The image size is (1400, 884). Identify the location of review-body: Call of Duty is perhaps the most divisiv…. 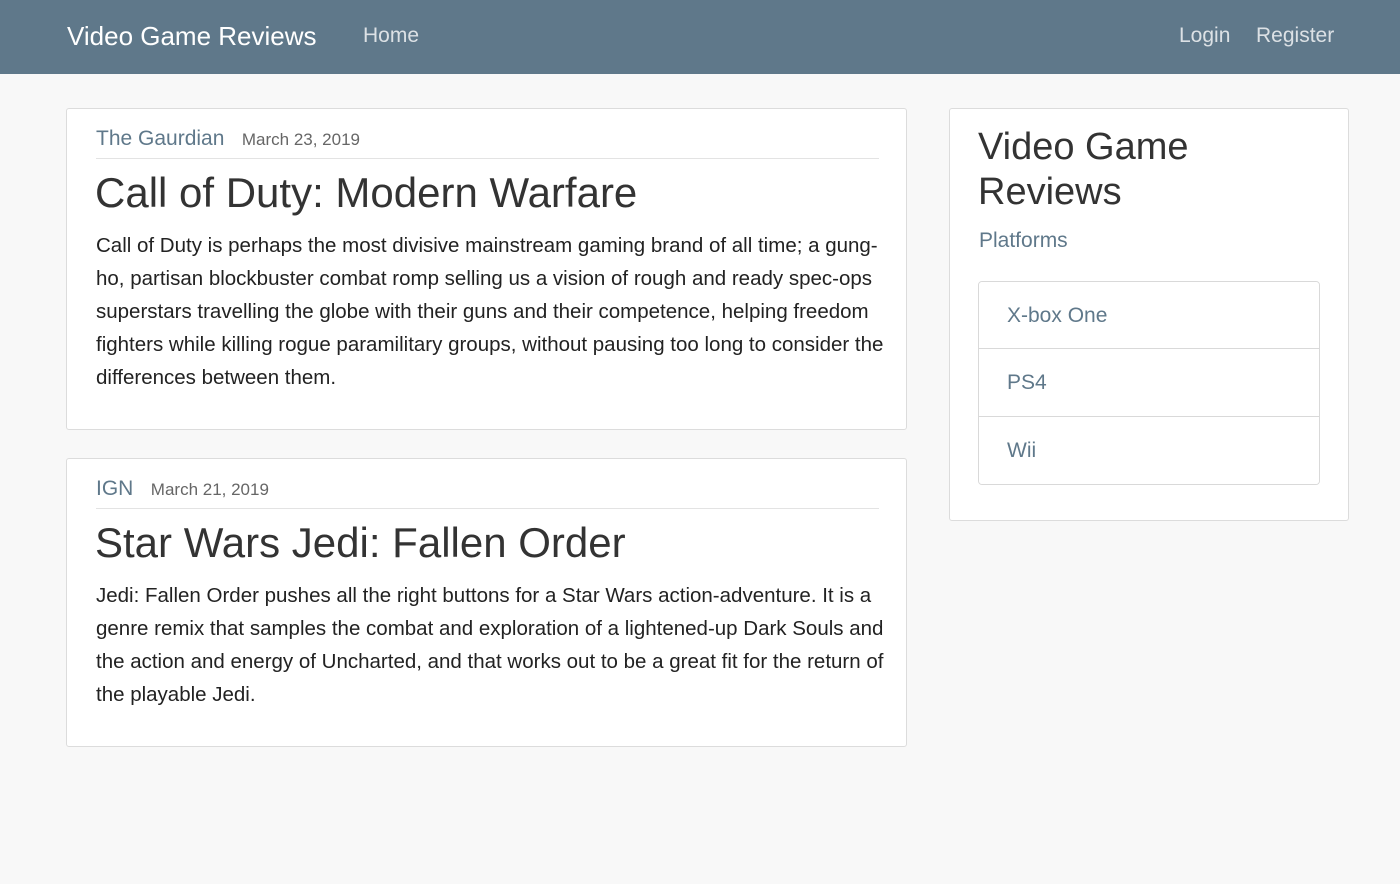
(490, 311).